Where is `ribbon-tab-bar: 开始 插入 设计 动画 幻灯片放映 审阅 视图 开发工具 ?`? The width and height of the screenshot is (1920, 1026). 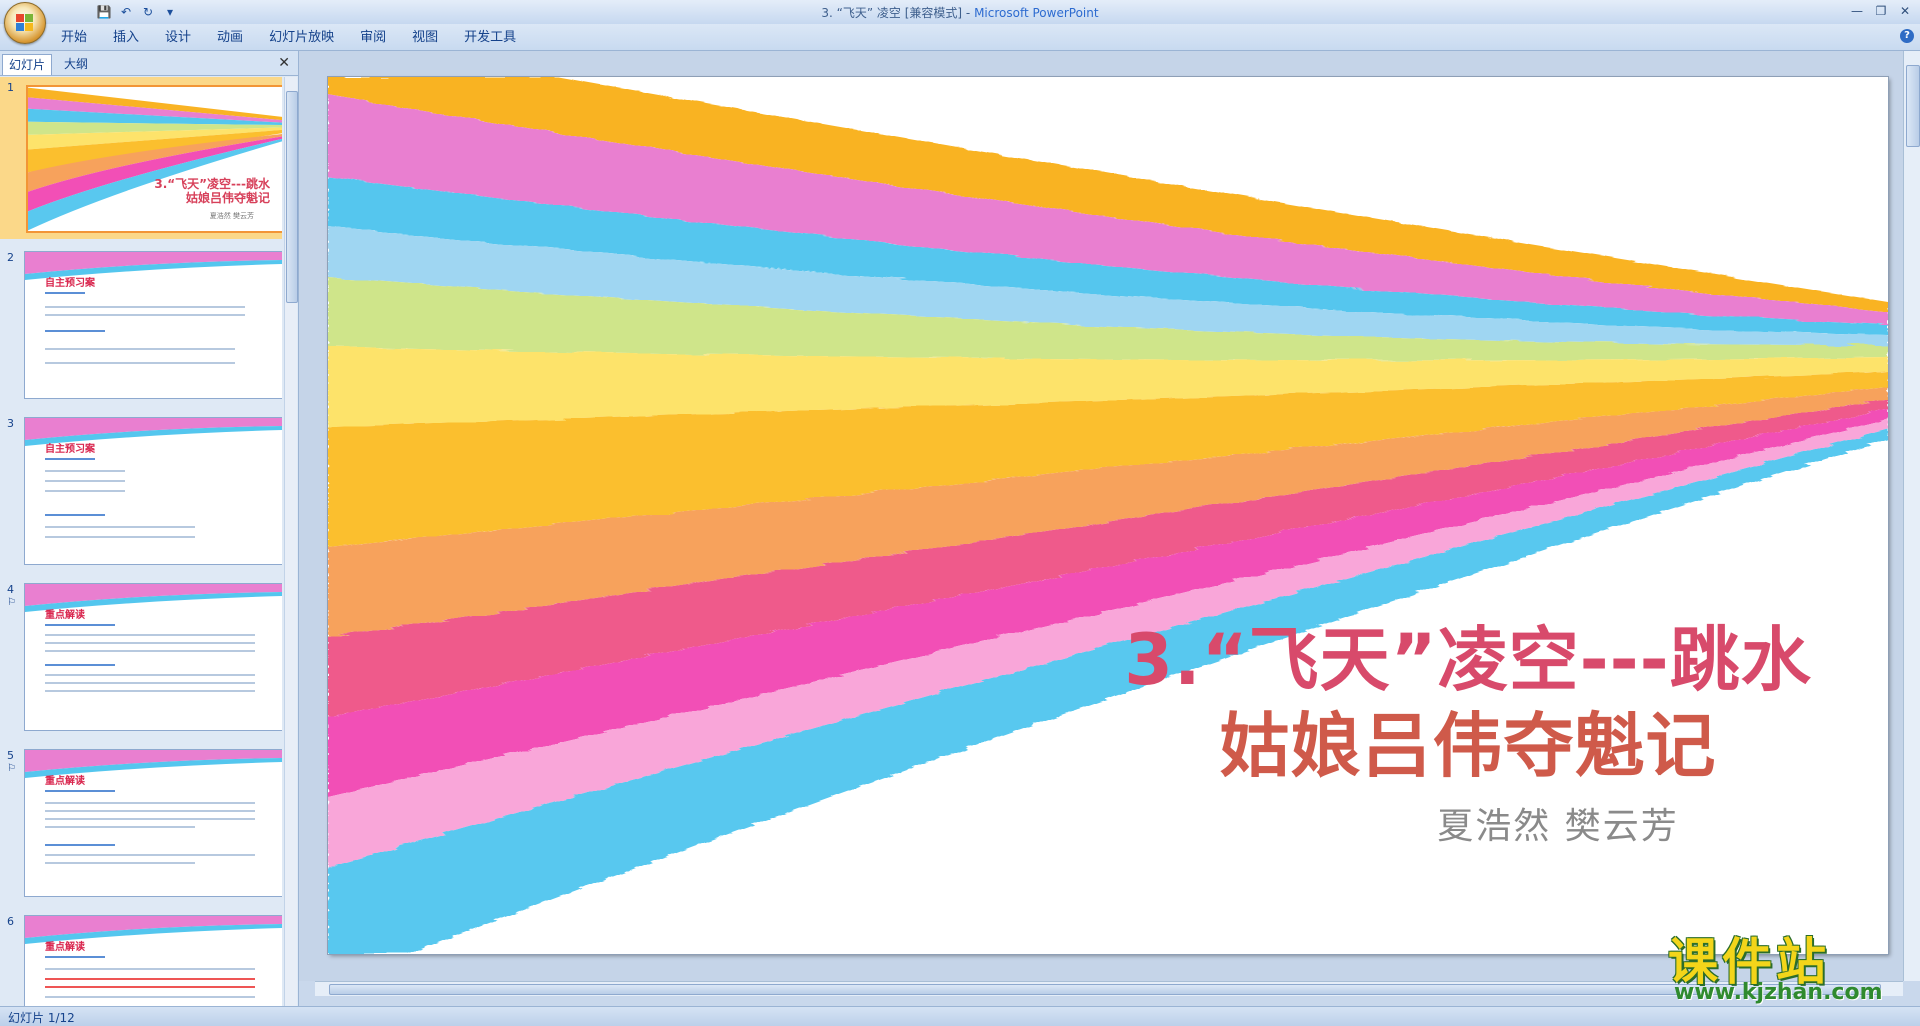
ribbon-tab-bar: 开始 插入 设计 动画 幻灯片放映 审阅 视图 开发工具 ? is located at coordinates (960, 37).